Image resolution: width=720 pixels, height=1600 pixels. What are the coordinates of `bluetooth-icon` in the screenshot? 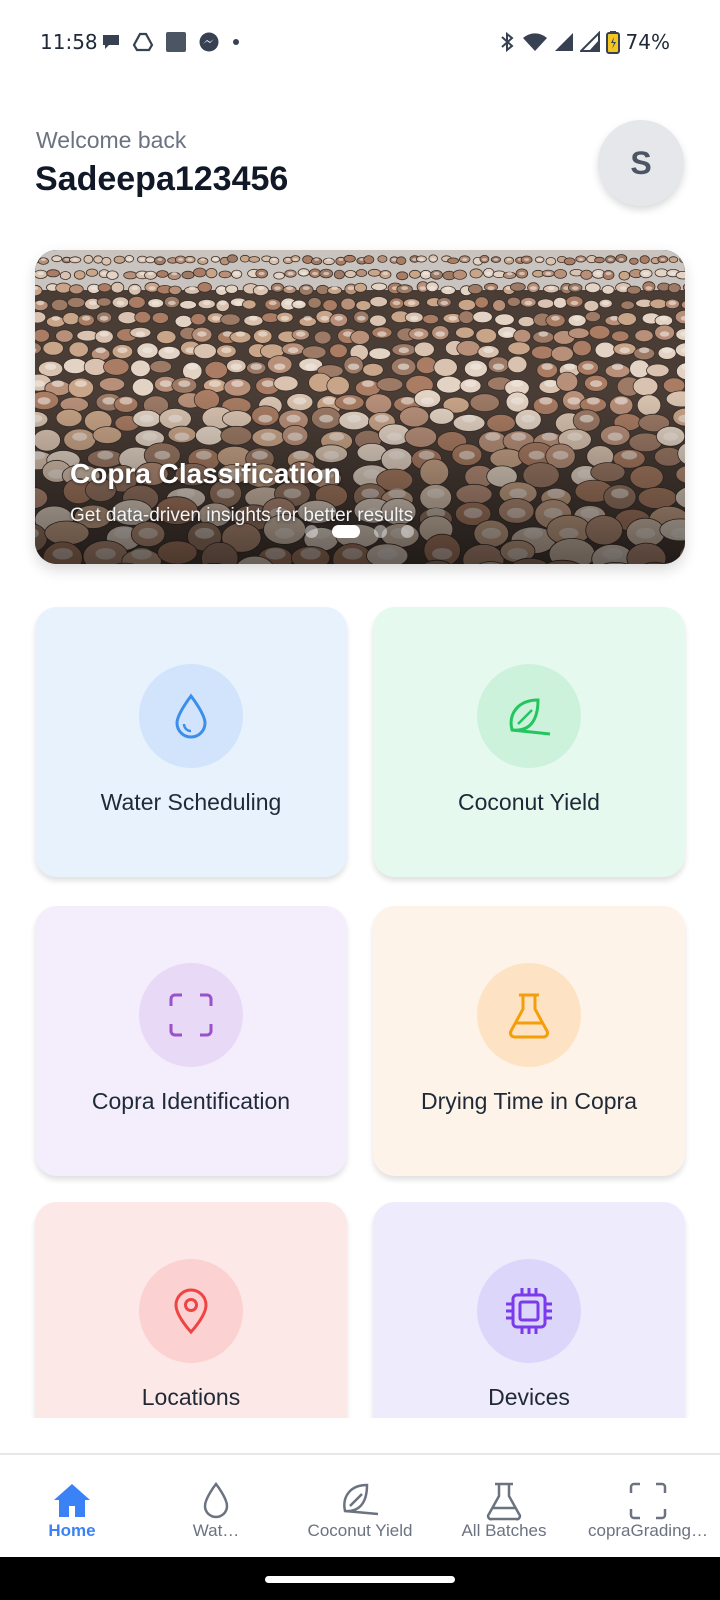 It's located at (507, 42).